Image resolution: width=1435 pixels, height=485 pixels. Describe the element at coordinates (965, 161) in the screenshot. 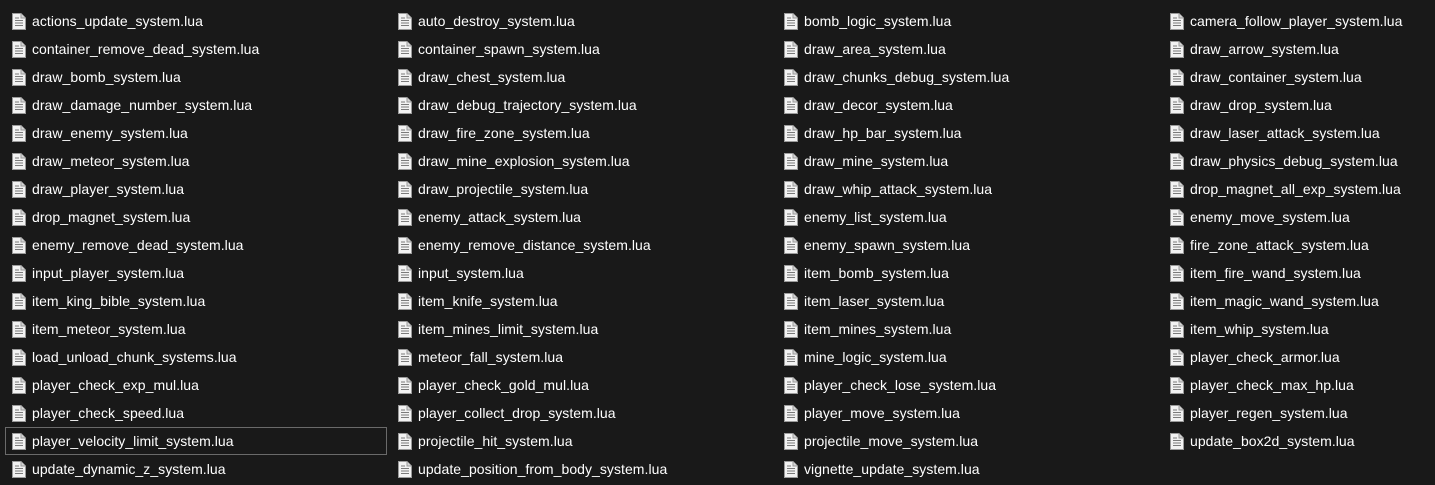

I see `file-item: draw_mine_system.lua` at that location.